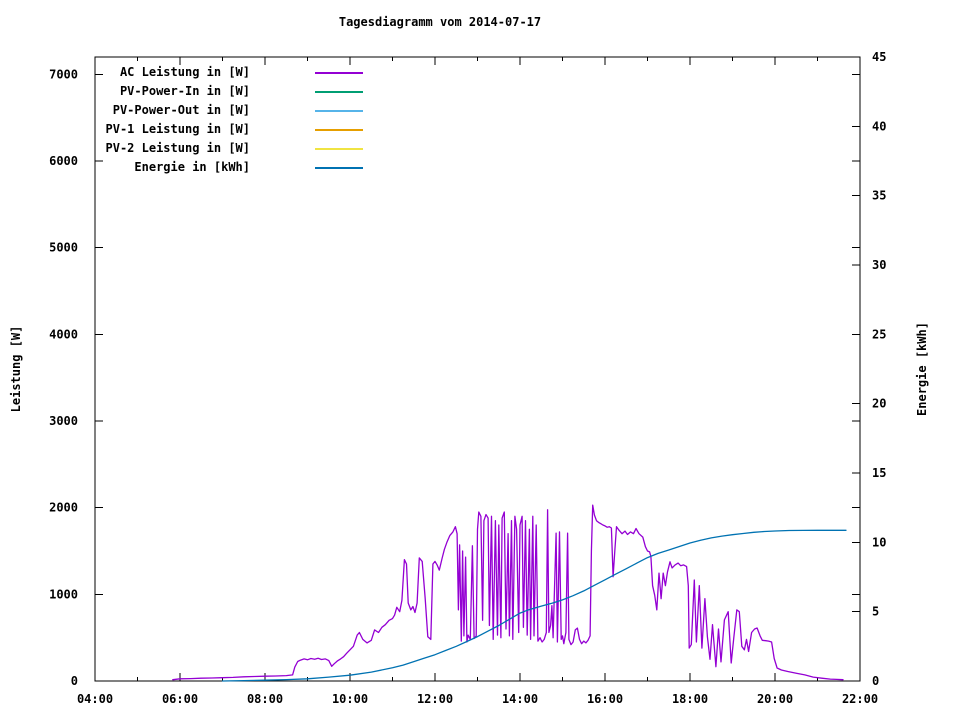 The height and width of the screenshot is (720, 960). I want to click on legend-item: PV-Power-Out in [W], so click(229, 109).